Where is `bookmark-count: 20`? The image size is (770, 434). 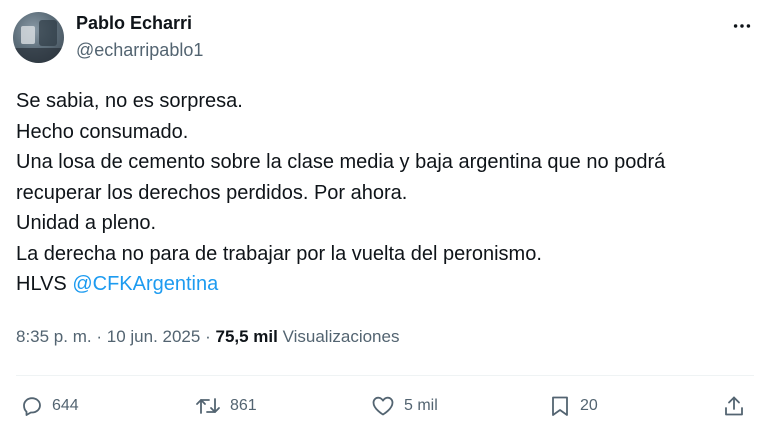
bookmark-count: 20 is located at coordinates (589, 405).